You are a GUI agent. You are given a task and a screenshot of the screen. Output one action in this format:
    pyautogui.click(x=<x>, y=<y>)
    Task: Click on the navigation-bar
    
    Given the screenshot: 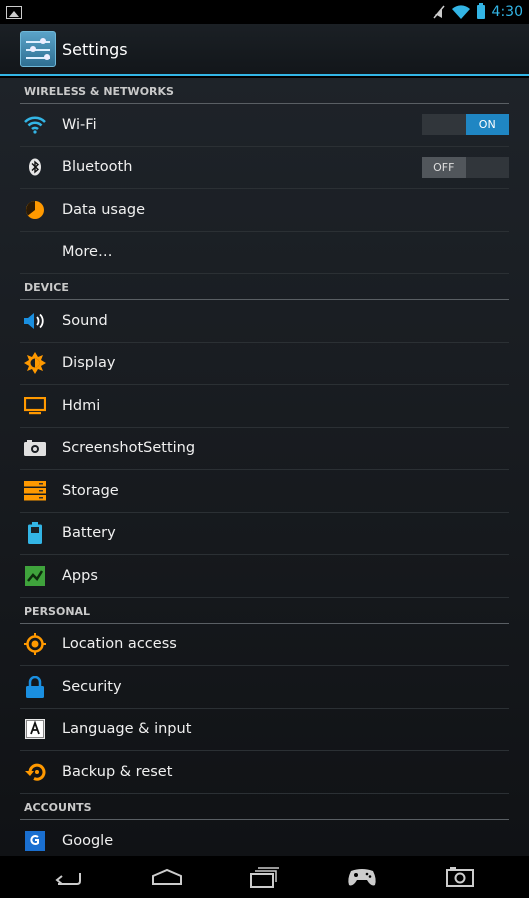 What is the action you would take?
    pyautogui.click(x=264, y=877)
    